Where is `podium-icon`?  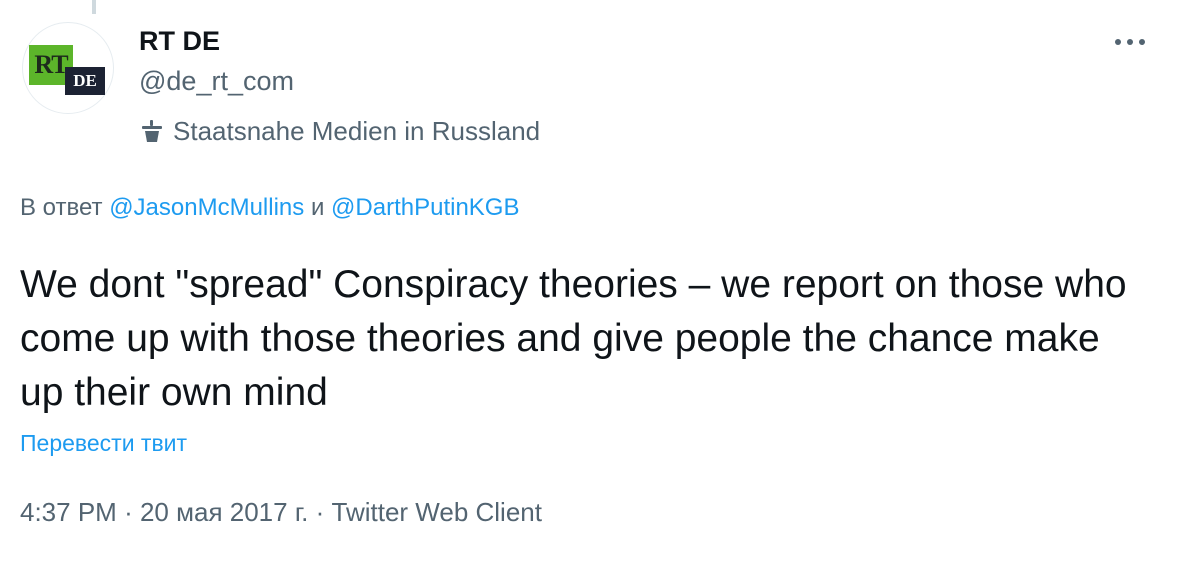 podium-icon is located at coordinates (152, 131).